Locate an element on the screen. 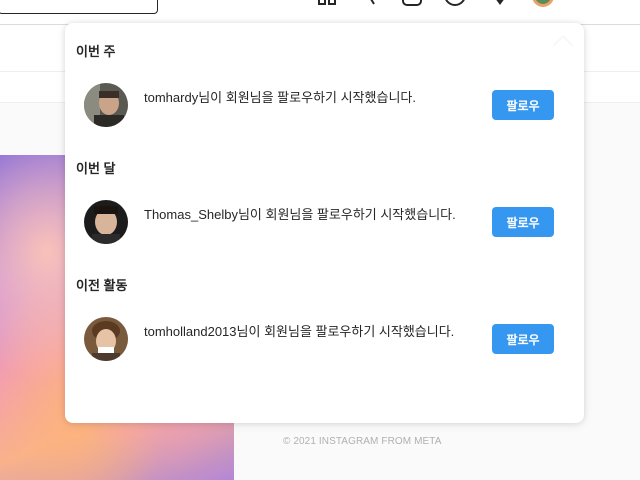 This screenshot has height=480, width=640. avatar-tomholland2013 is located at coordinates (106, 339).